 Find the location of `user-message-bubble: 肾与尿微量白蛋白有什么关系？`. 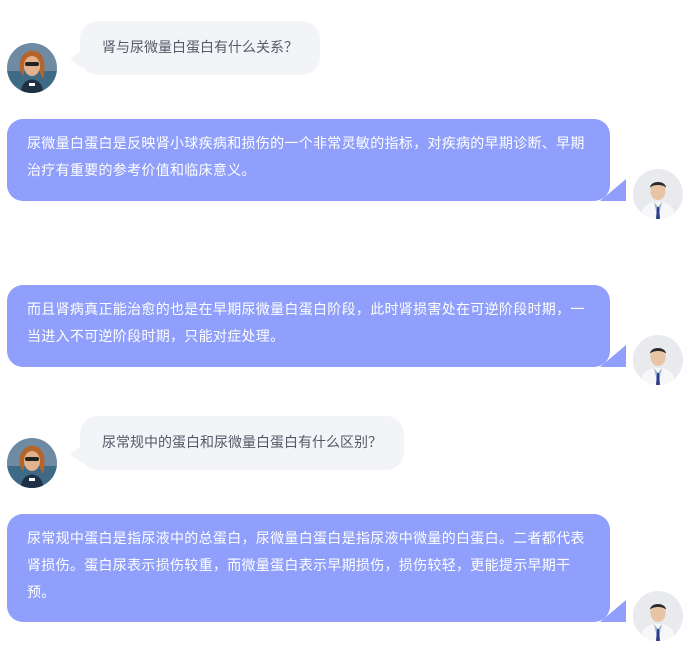

user-message-bubble: 肾与尿微量白蛋白有什么关系？ is located at coordinates (195, 48).